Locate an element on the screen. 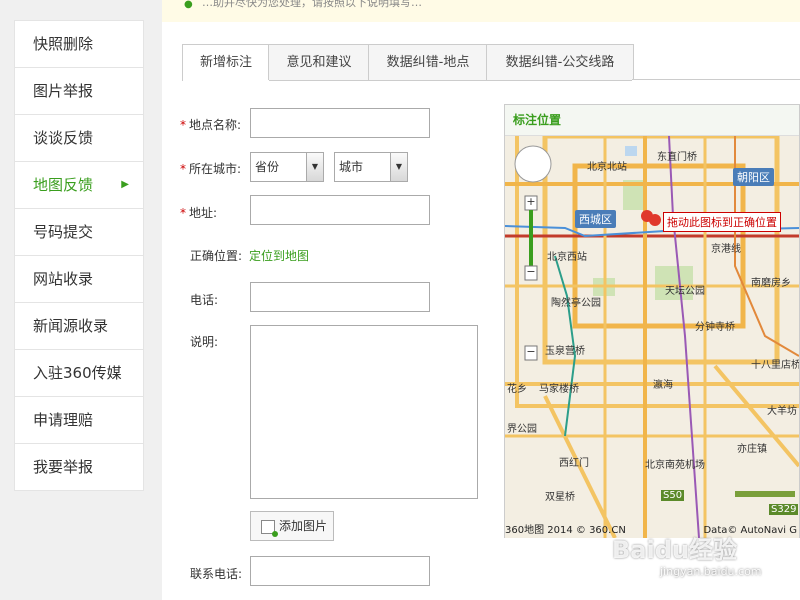  map-label: 花乡 is located at coordinates (517, 389).